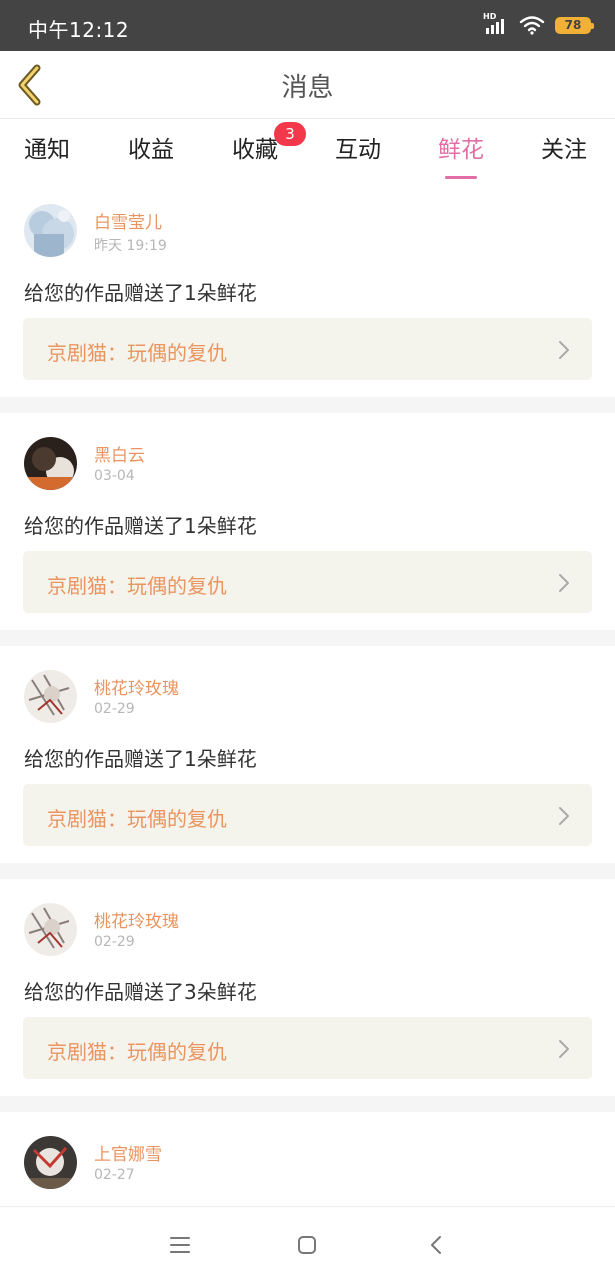 Image resolution: width=615 pixels, height=1280 pixels. I want to click on battery-icon: 78, so click(574, 25).